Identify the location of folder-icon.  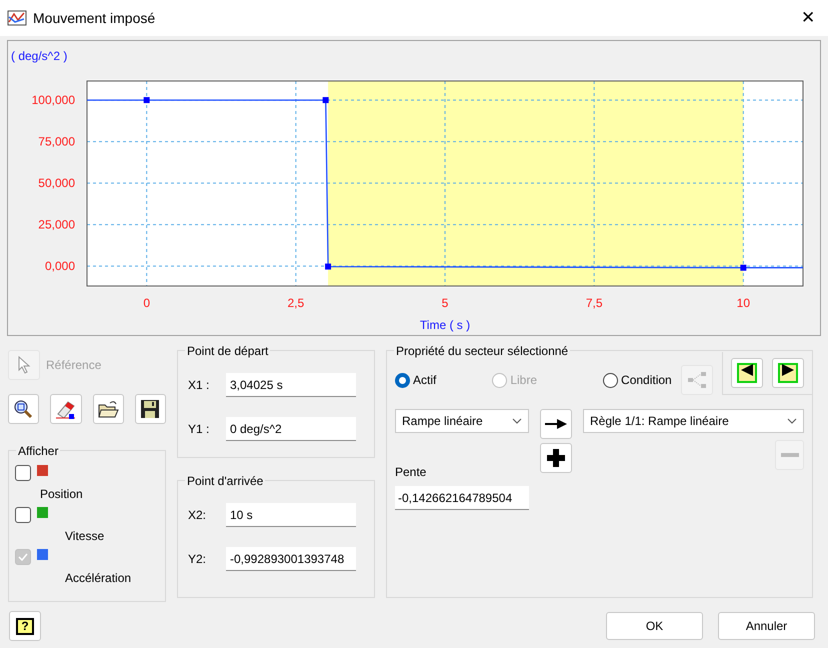
(108, 409).